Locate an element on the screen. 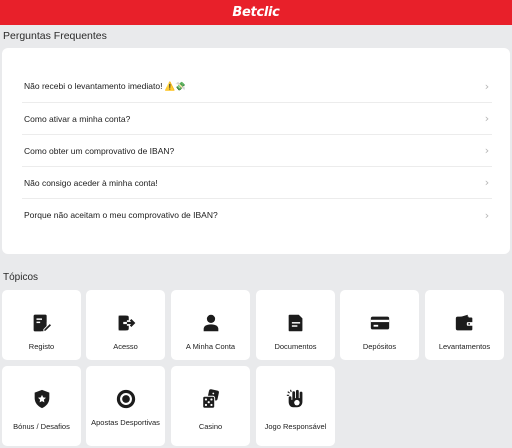 The height and width of the screenshot is (448, 512). faq-question: Como ativar a minha conta? is located at coordinates (77, 118).